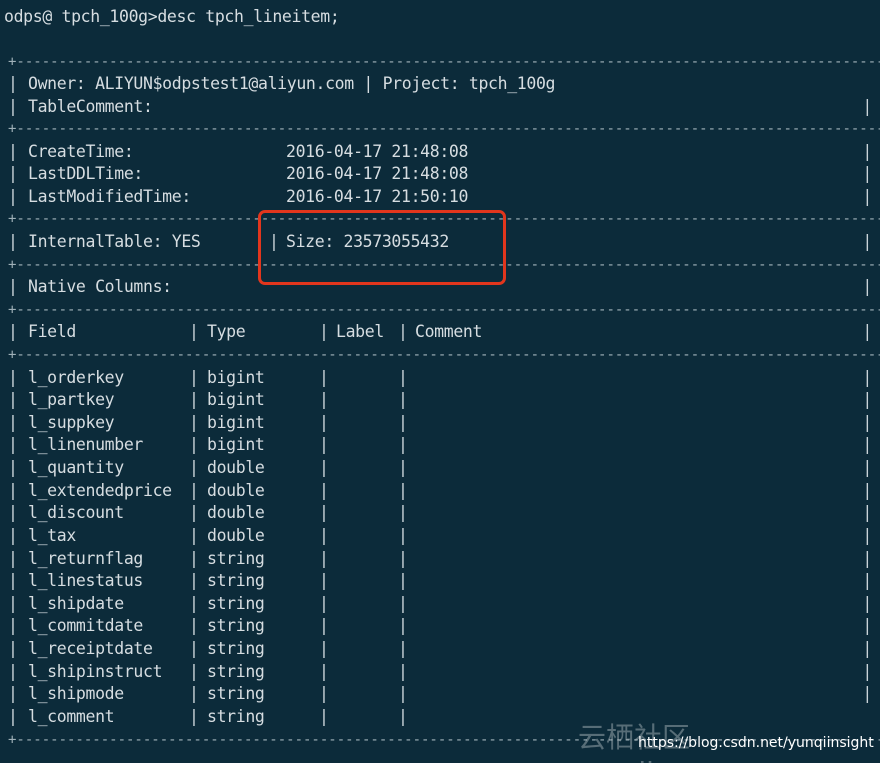 The image size is (880, 763). What do you see at coordinates (76, 377) in the screenshot?
I see `column-field: l_orderkey` at bounding box center [76, 377].